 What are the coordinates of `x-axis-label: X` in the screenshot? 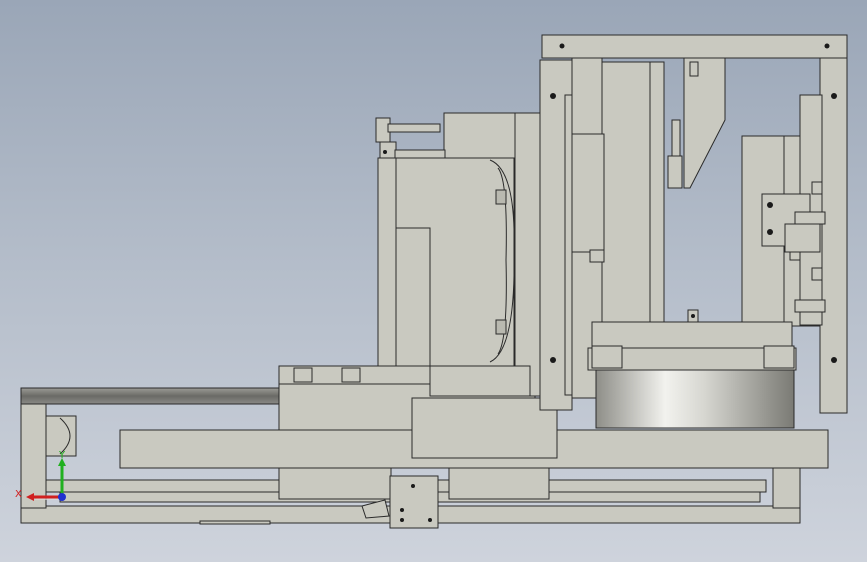 It's located at (18, 494).